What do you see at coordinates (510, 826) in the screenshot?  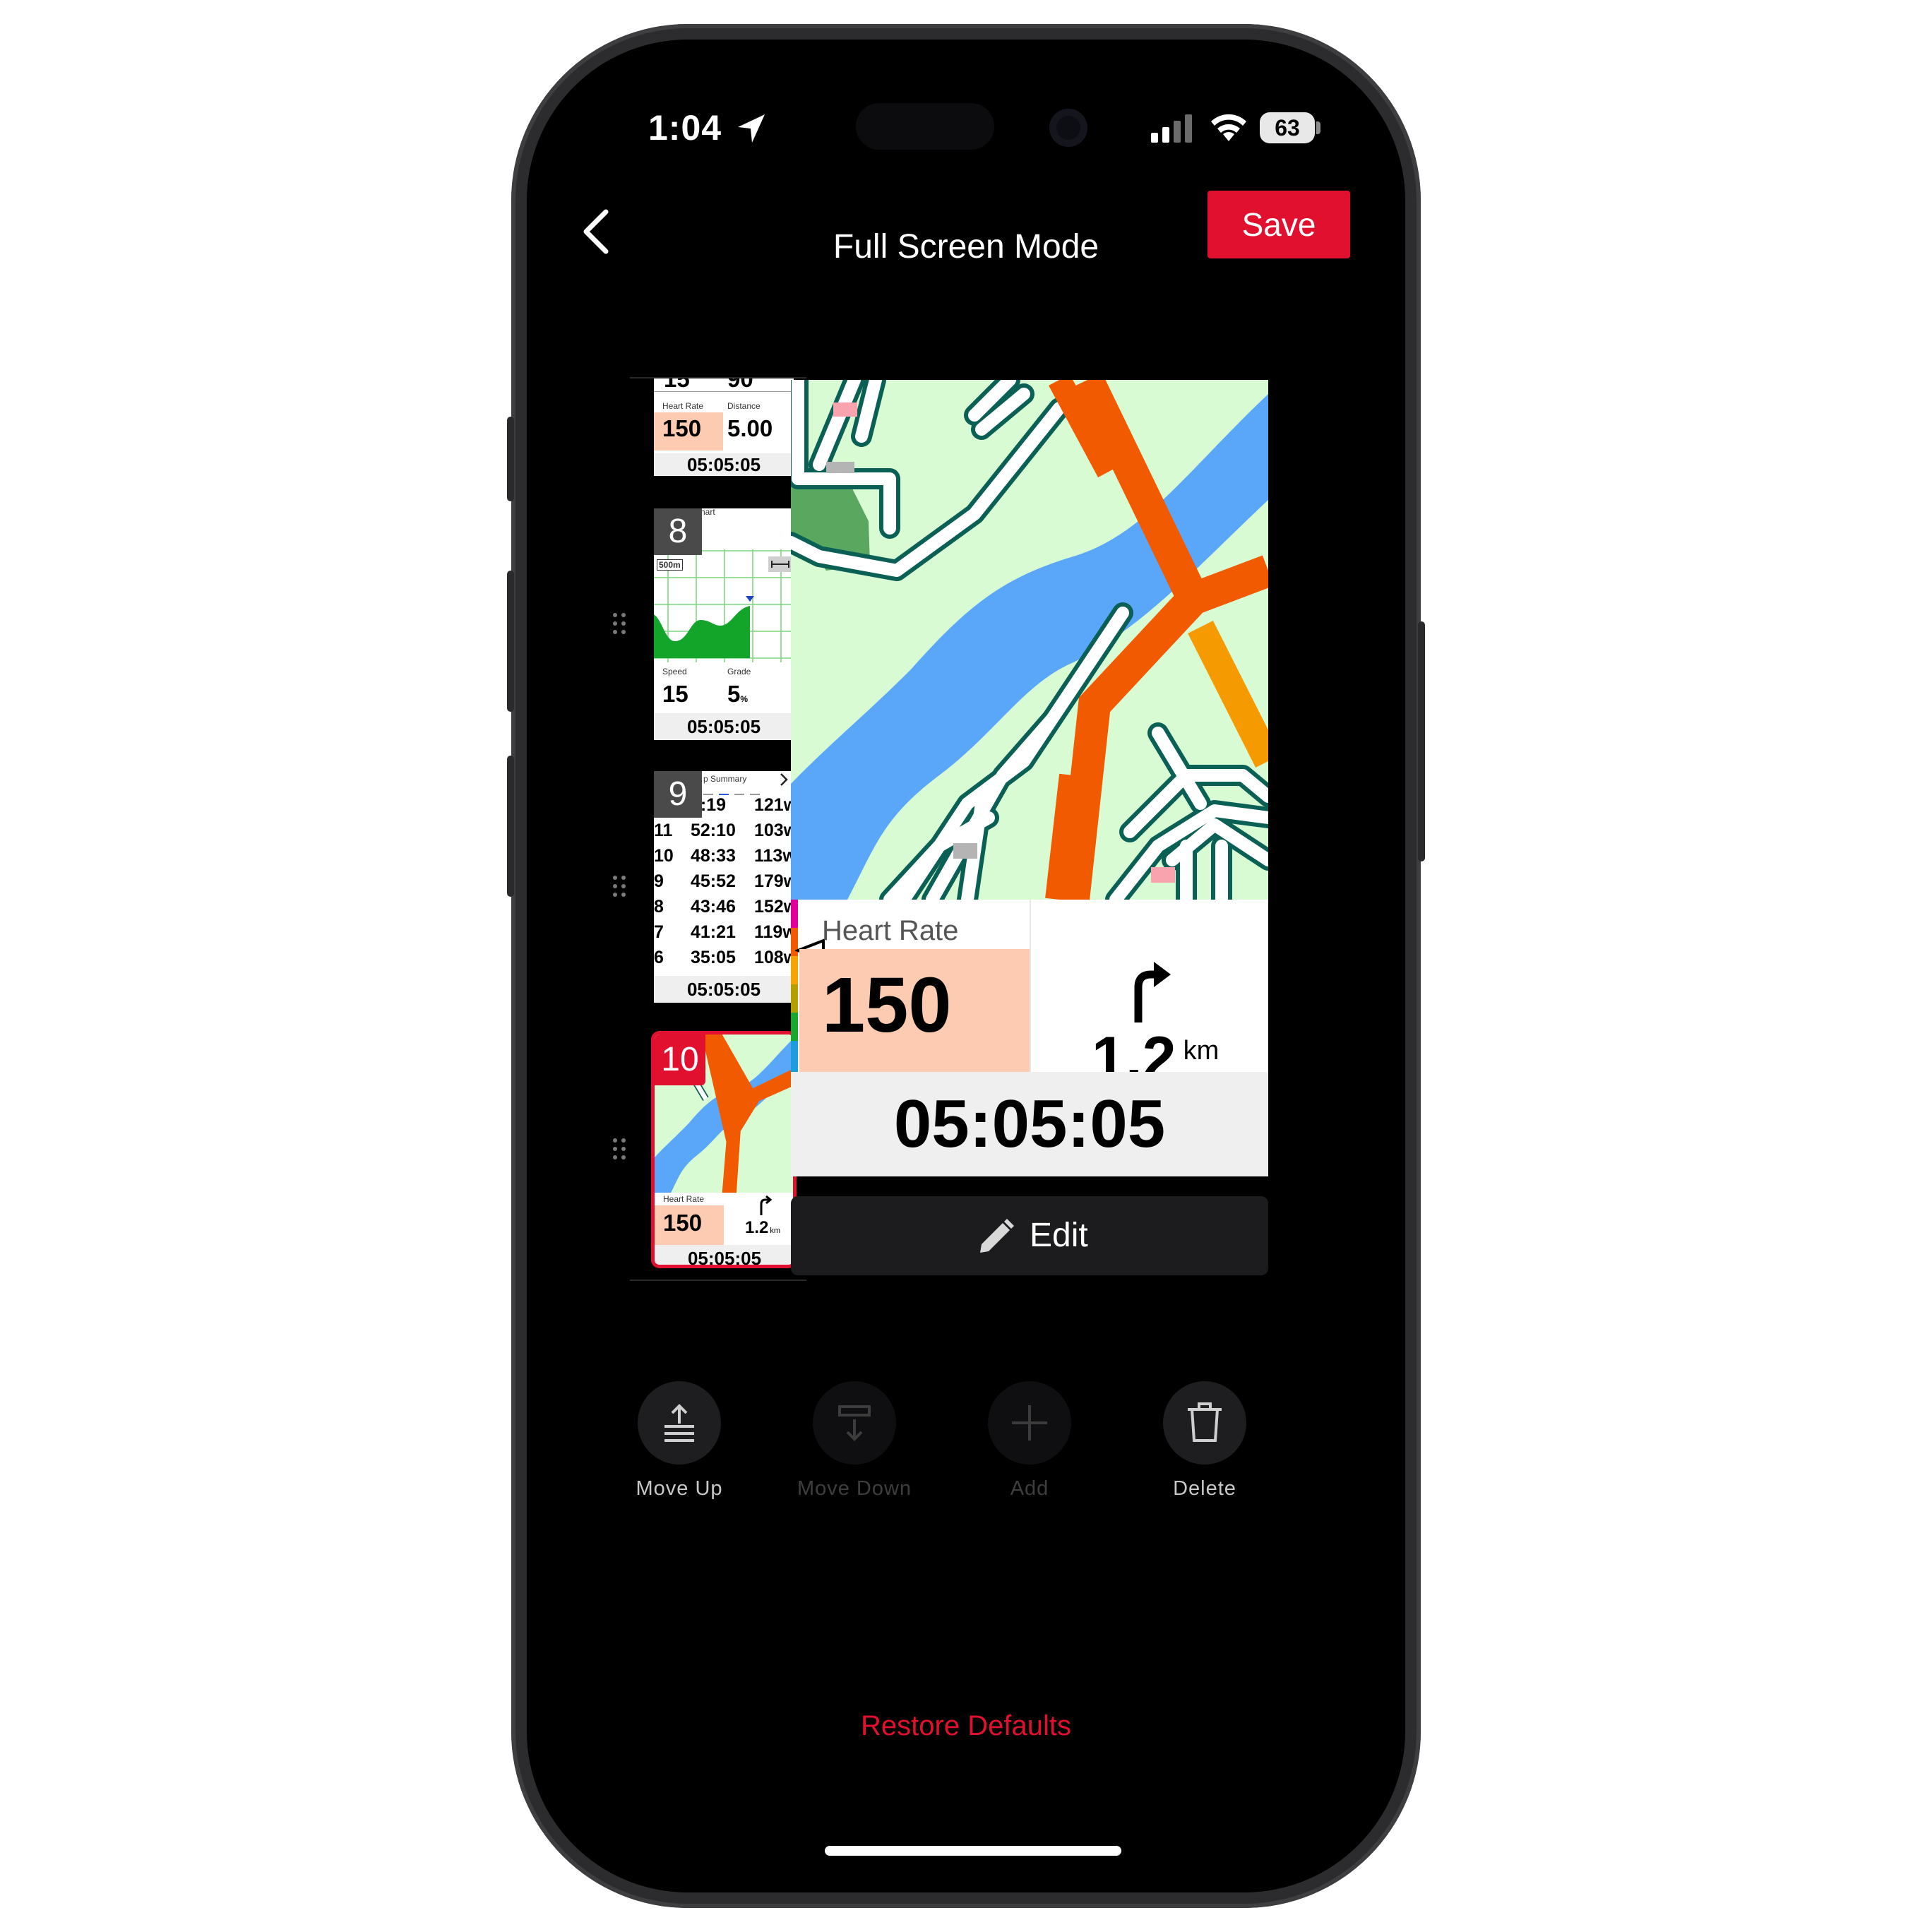 I see `volume-down-button` at bounding box center [510, 826].